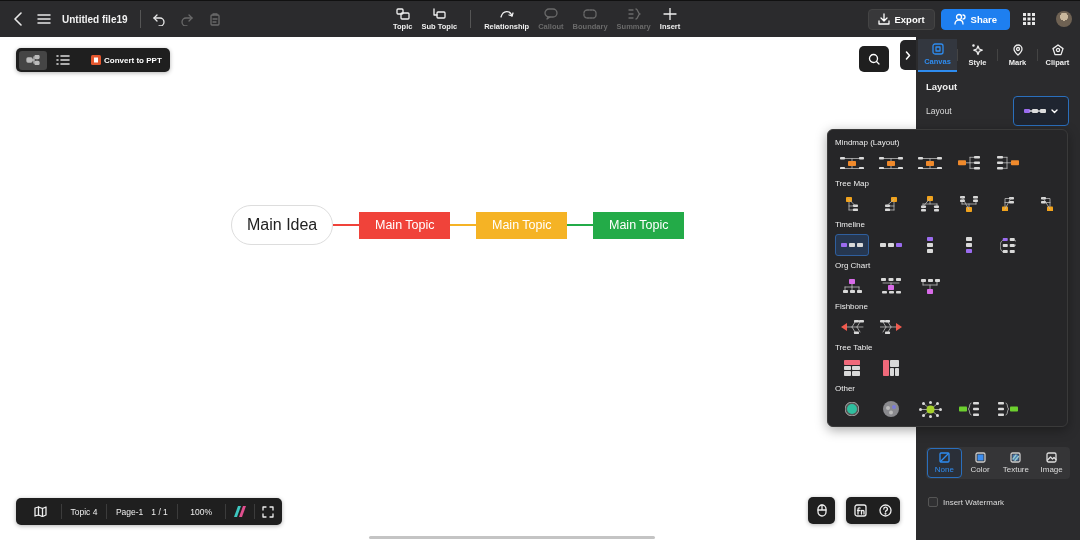 The height and width of the screenshot is (540, 1080). What do you see at coordinates (268, 511) in the screenshot?
I see `fullscreen-icon` at bounding box center [268, 511].